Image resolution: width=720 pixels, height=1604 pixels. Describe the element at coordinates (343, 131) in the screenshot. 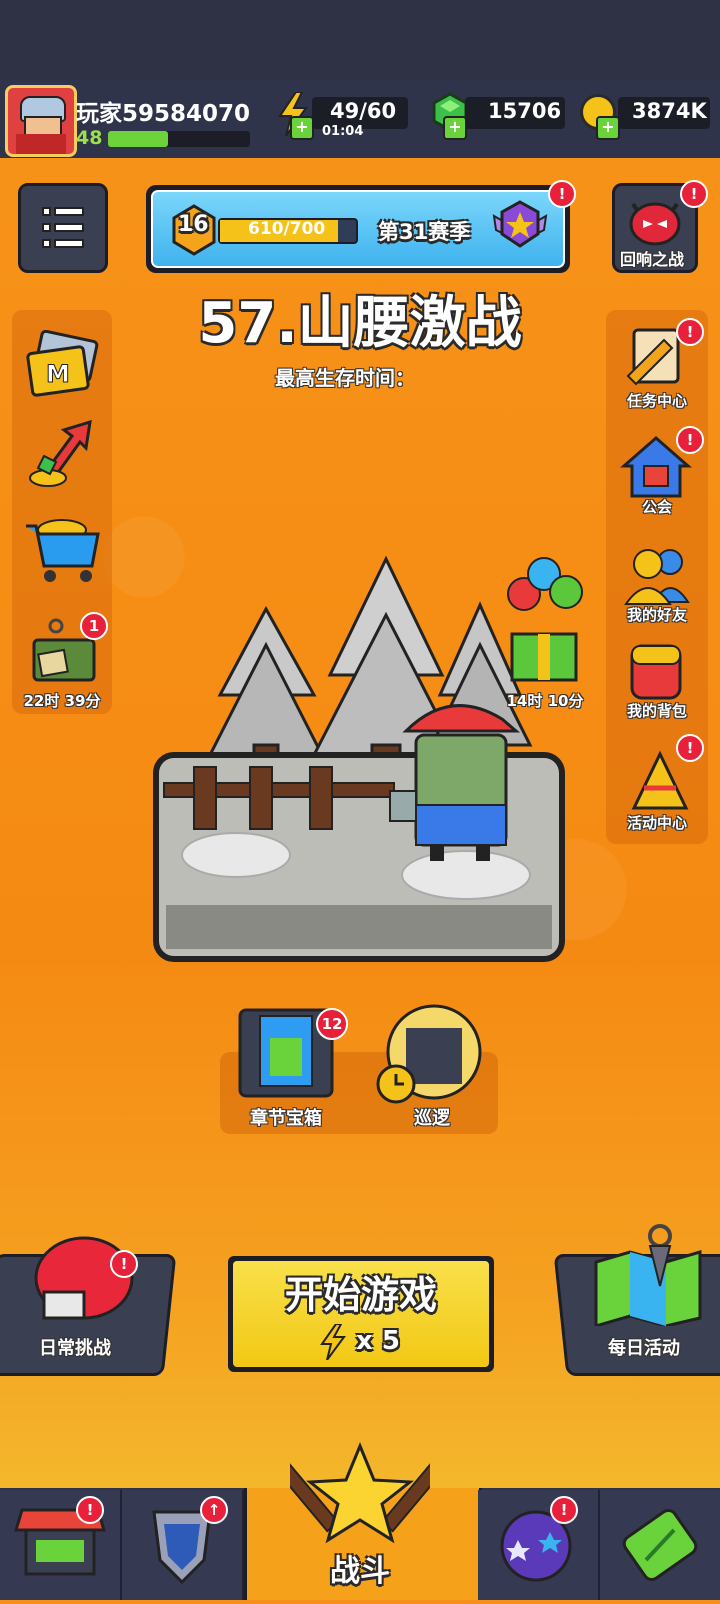

I see `energy-timer: 01:04` at that location.